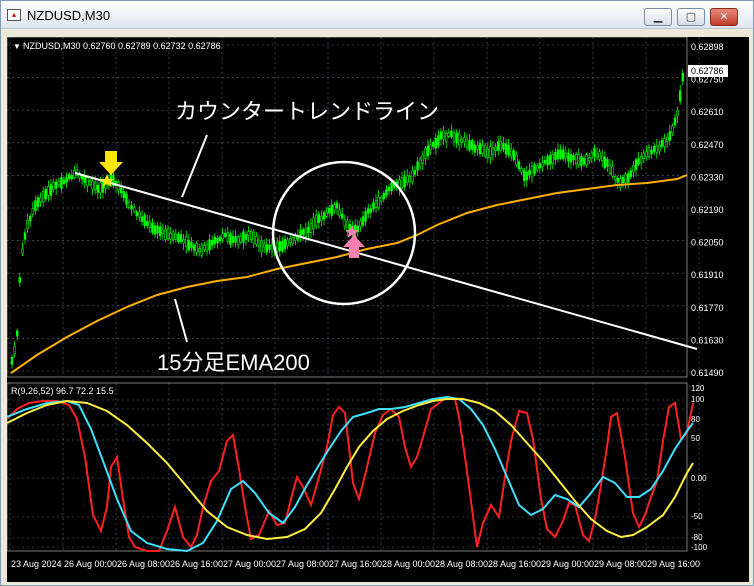  What do you see at coordinates (461, 564) in the screenshot?
I see `time-tick-label: 28 Aug 08:00` at bounding box center [461, 564].